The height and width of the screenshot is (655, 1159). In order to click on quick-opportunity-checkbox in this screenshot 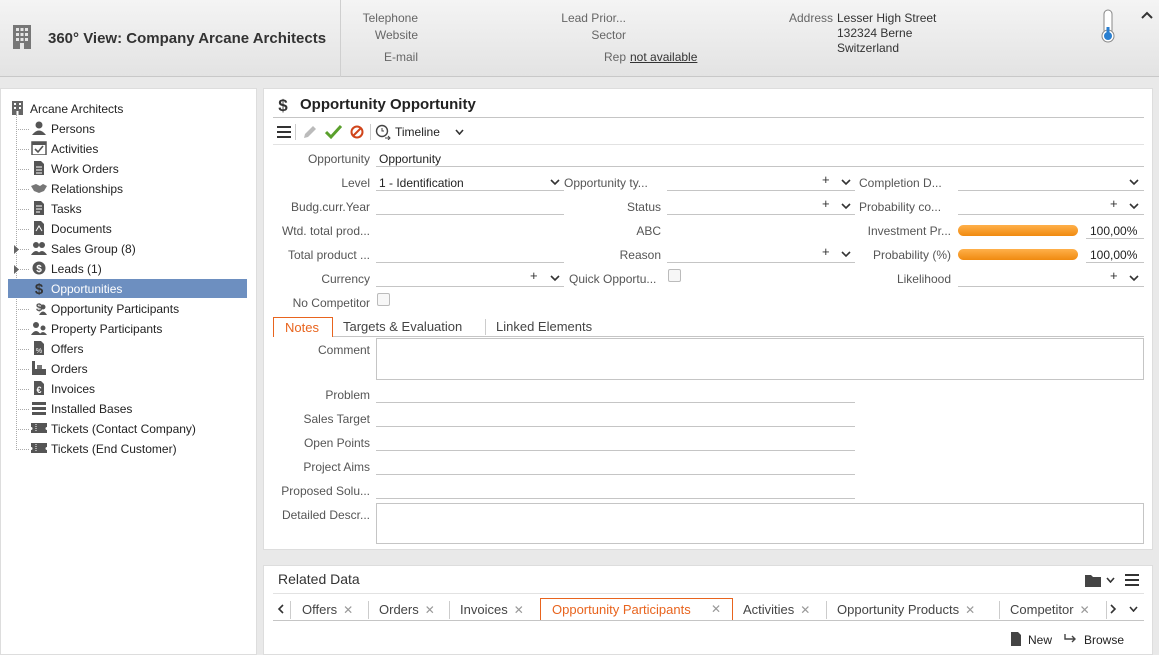, I will do `click(674, 275)`.